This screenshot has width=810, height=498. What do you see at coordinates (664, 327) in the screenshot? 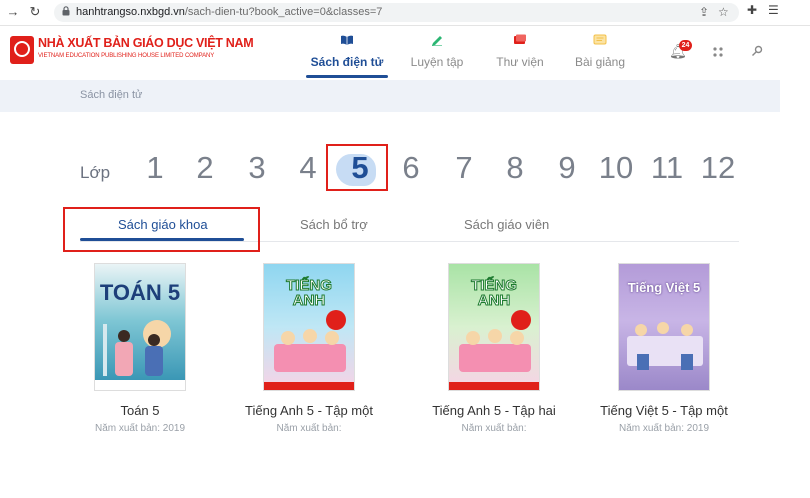
I see `book-cover: Tiếng Việt 5` at bounding box center [664, 327].